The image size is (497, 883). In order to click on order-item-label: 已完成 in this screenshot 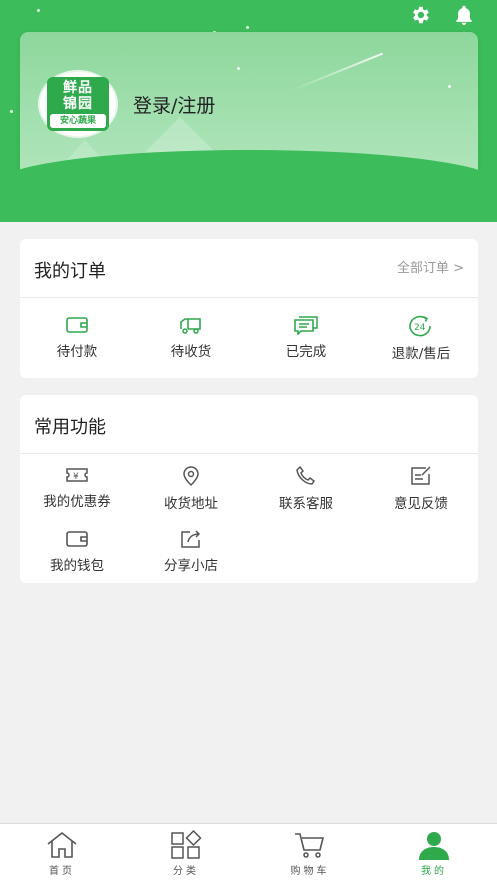, I will do `click(306, 352)`.